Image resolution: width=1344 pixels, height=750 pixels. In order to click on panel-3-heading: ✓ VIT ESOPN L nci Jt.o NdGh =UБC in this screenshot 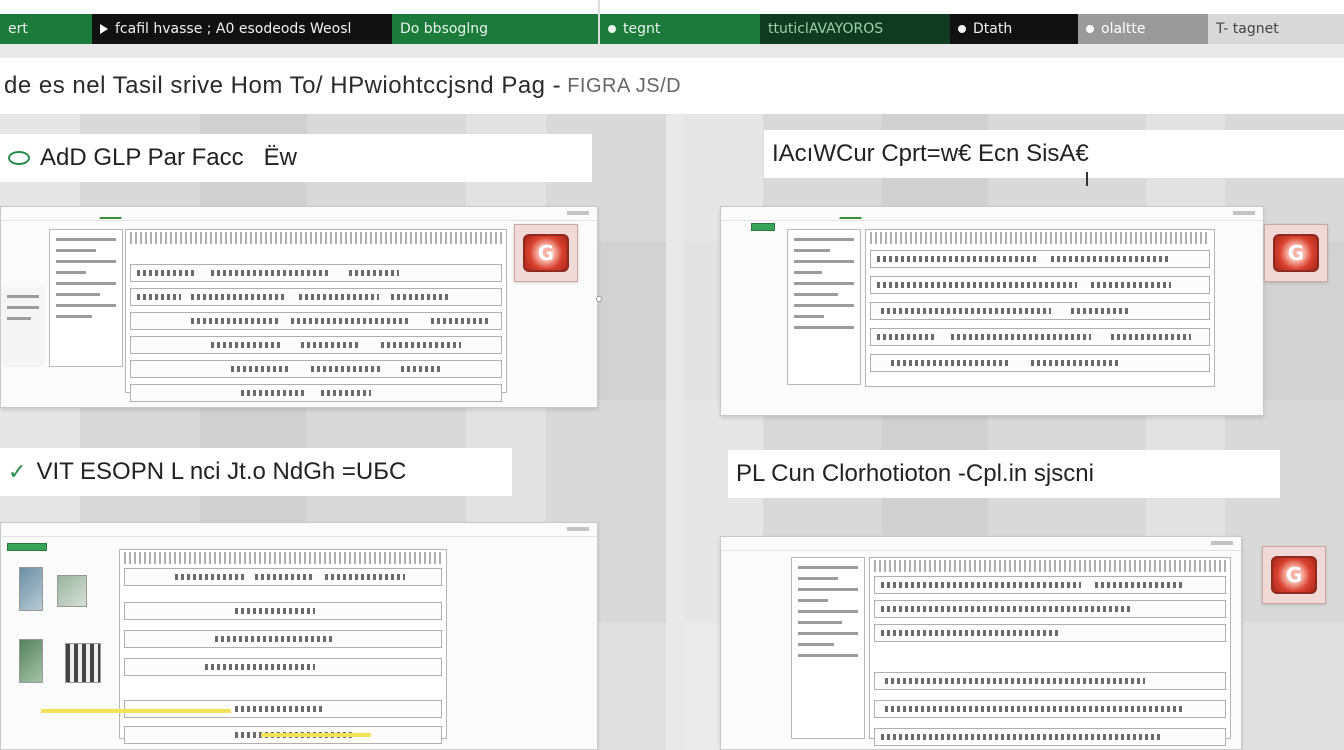, I will do `click(256, 472)`.